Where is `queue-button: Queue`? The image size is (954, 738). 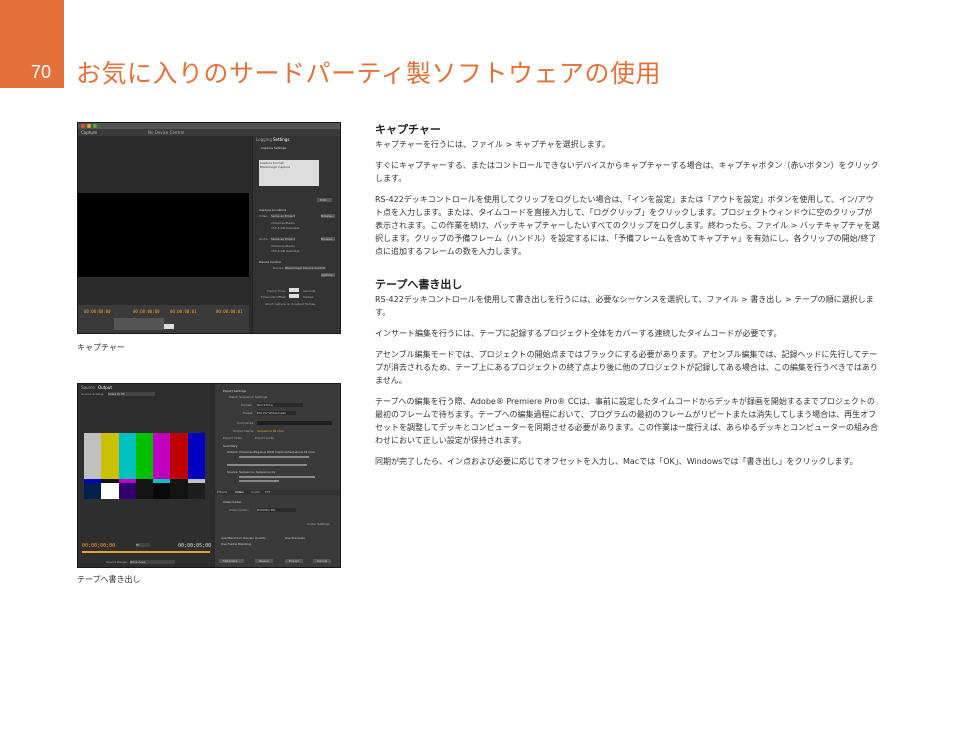 queue-button: Queue is located at coordinates (264, 561).